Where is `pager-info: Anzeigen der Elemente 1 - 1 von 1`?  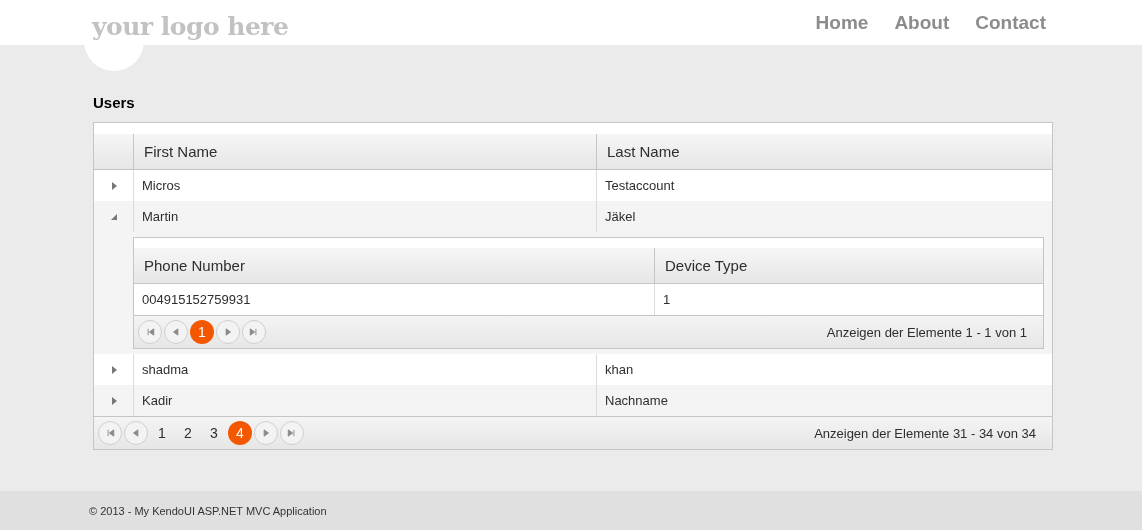
pager-info: Anzeigen der Elemente 1 - 1 von 1 is located at coordinates (926, 332).